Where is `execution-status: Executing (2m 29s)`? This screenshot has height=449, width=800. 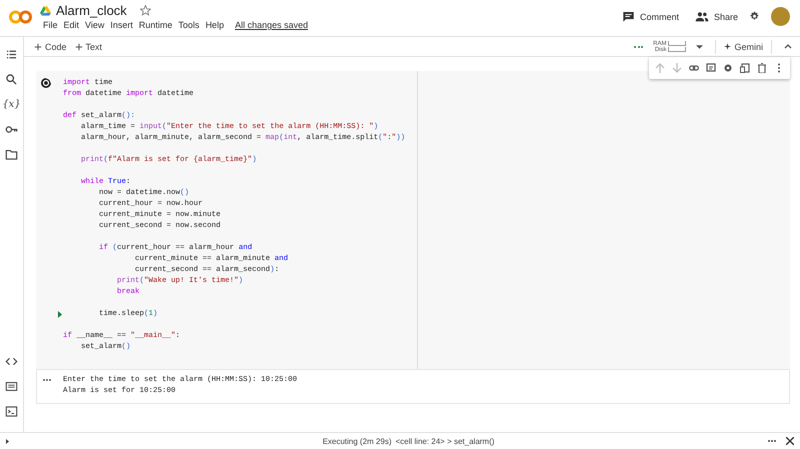
execution-status: Executing (2m 29s) is located at coordinates (357, 441).